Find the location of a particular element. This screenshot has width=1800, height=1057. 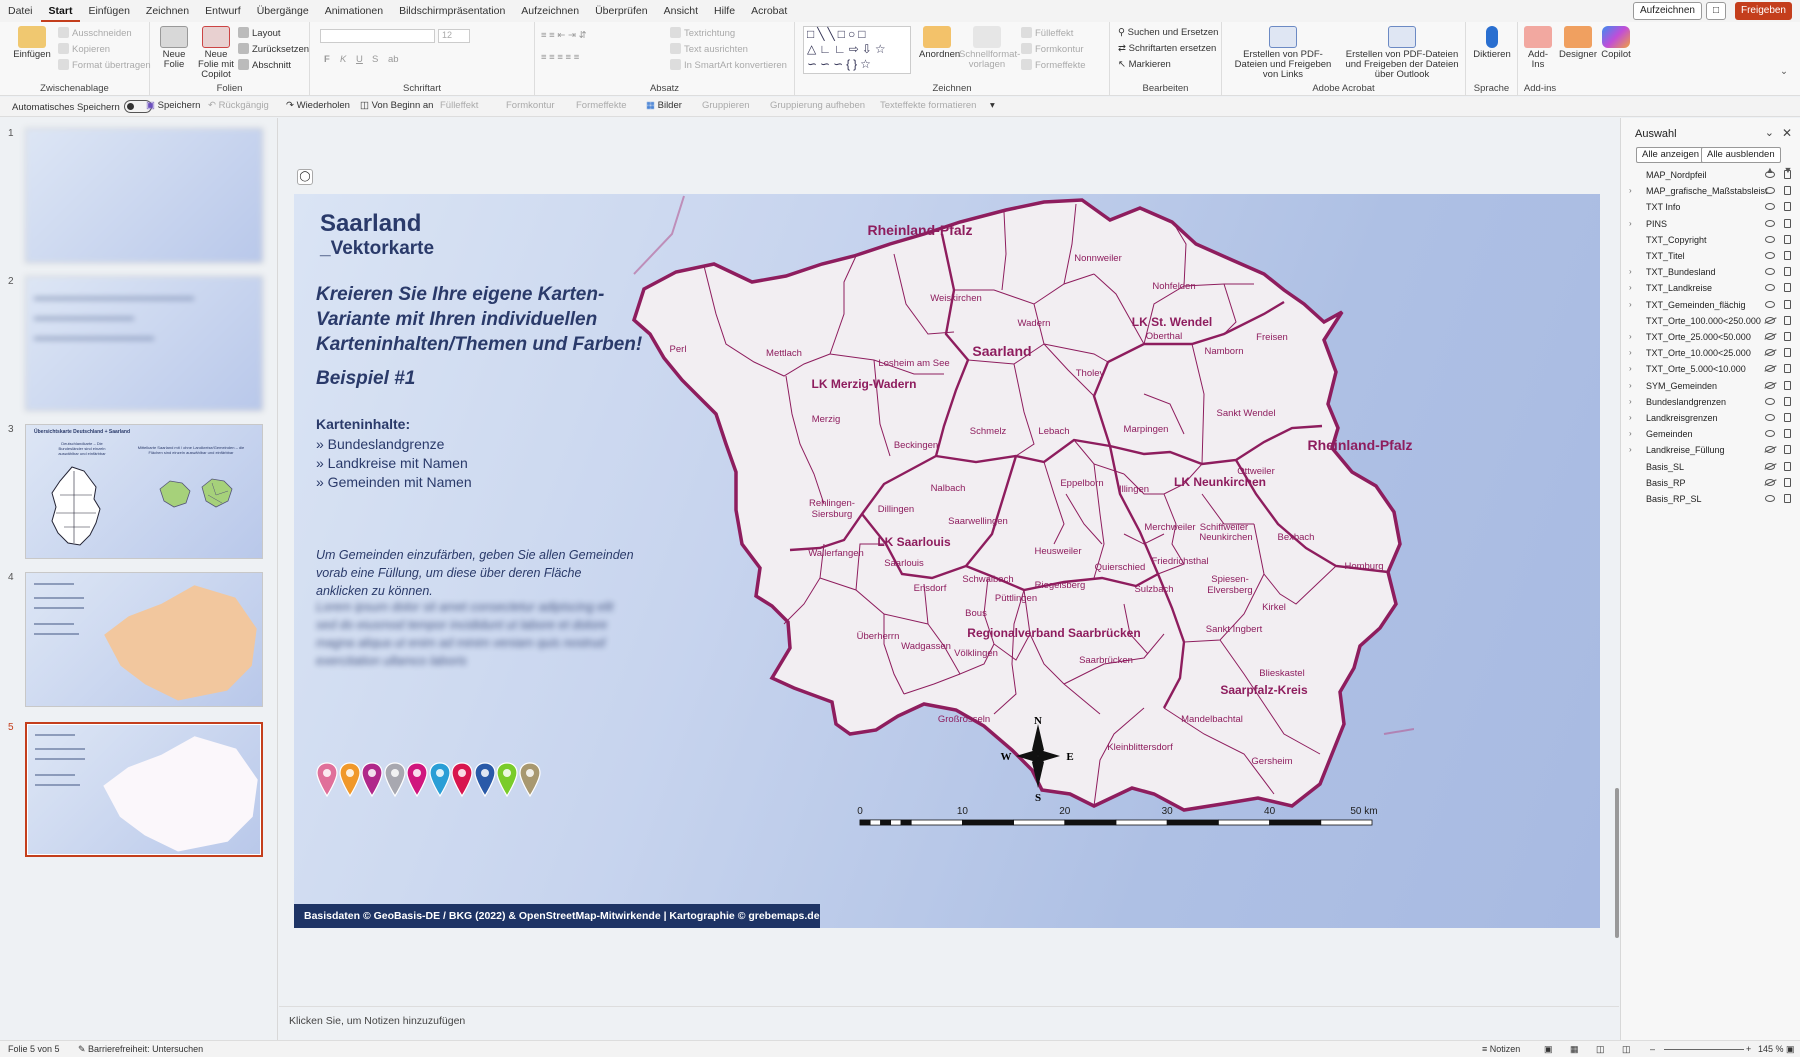

undo-button: ↶ Rückgängig is located at coordinates (238, 105).